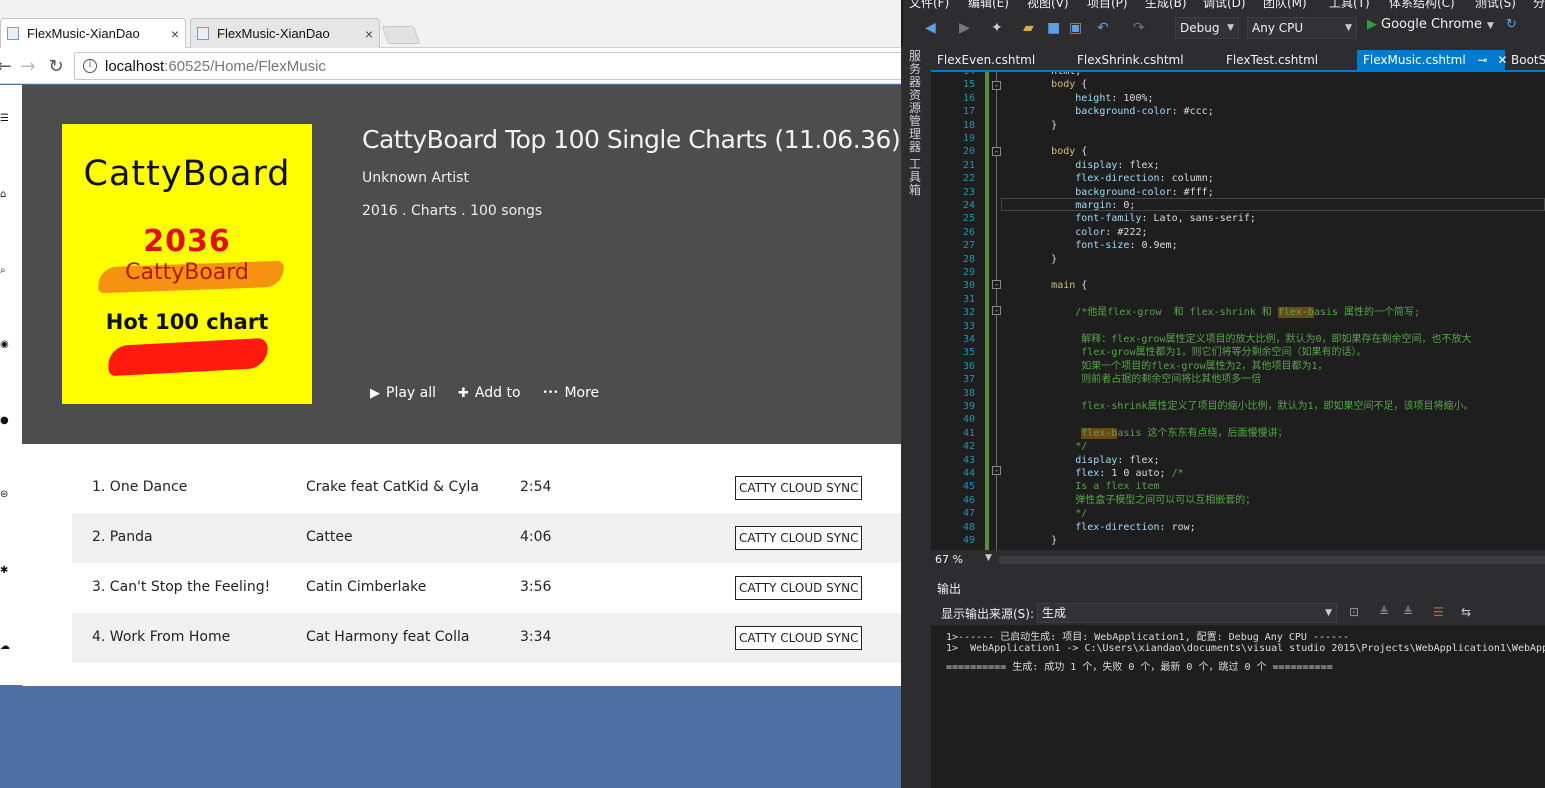 Image resolution: width=1545 pixels, height=788 pixels. What do you see at coordinates (1238, 588) in the screenshot?
I see `output-pane-header: 输出` at bounding box center [1238, 588].